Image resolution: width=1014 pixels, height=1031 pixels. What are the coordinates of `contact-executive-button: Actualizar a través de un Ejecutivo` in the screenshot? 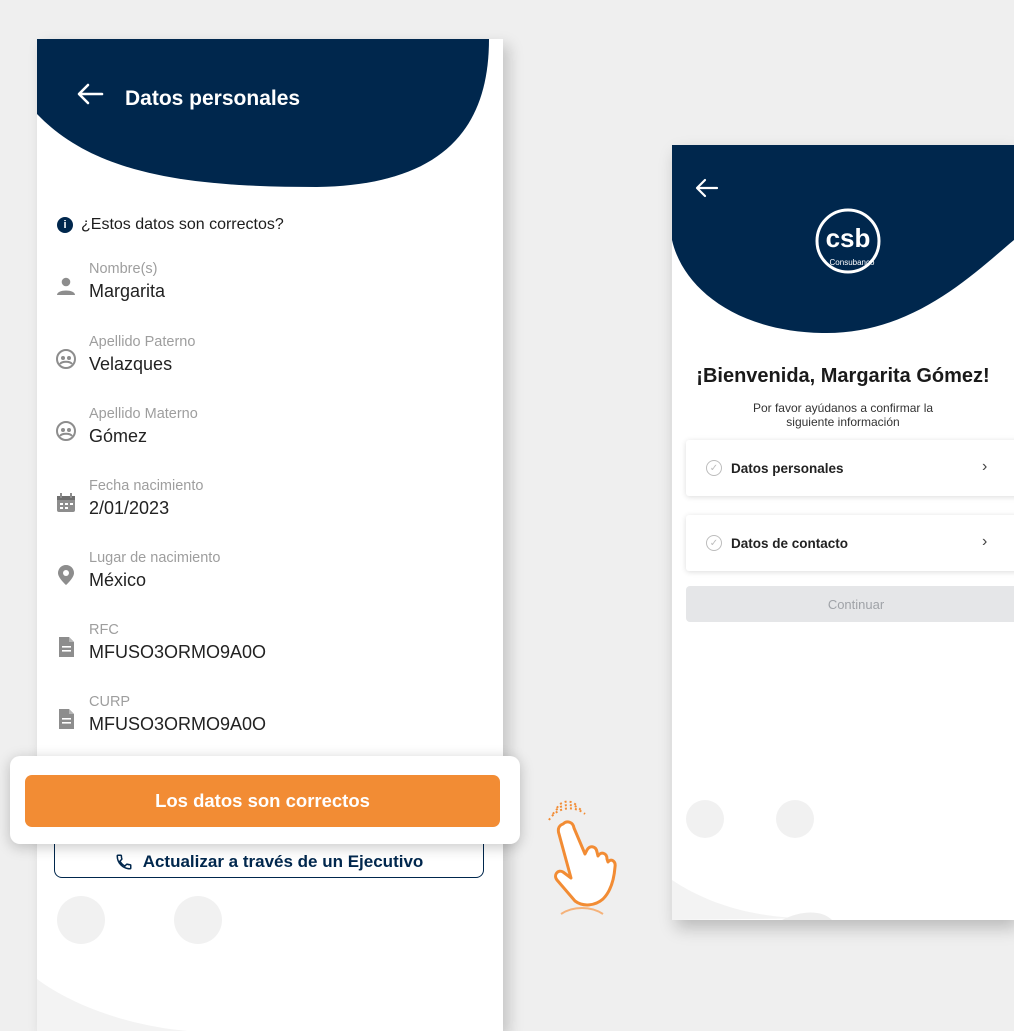 It's located at (269, 858).